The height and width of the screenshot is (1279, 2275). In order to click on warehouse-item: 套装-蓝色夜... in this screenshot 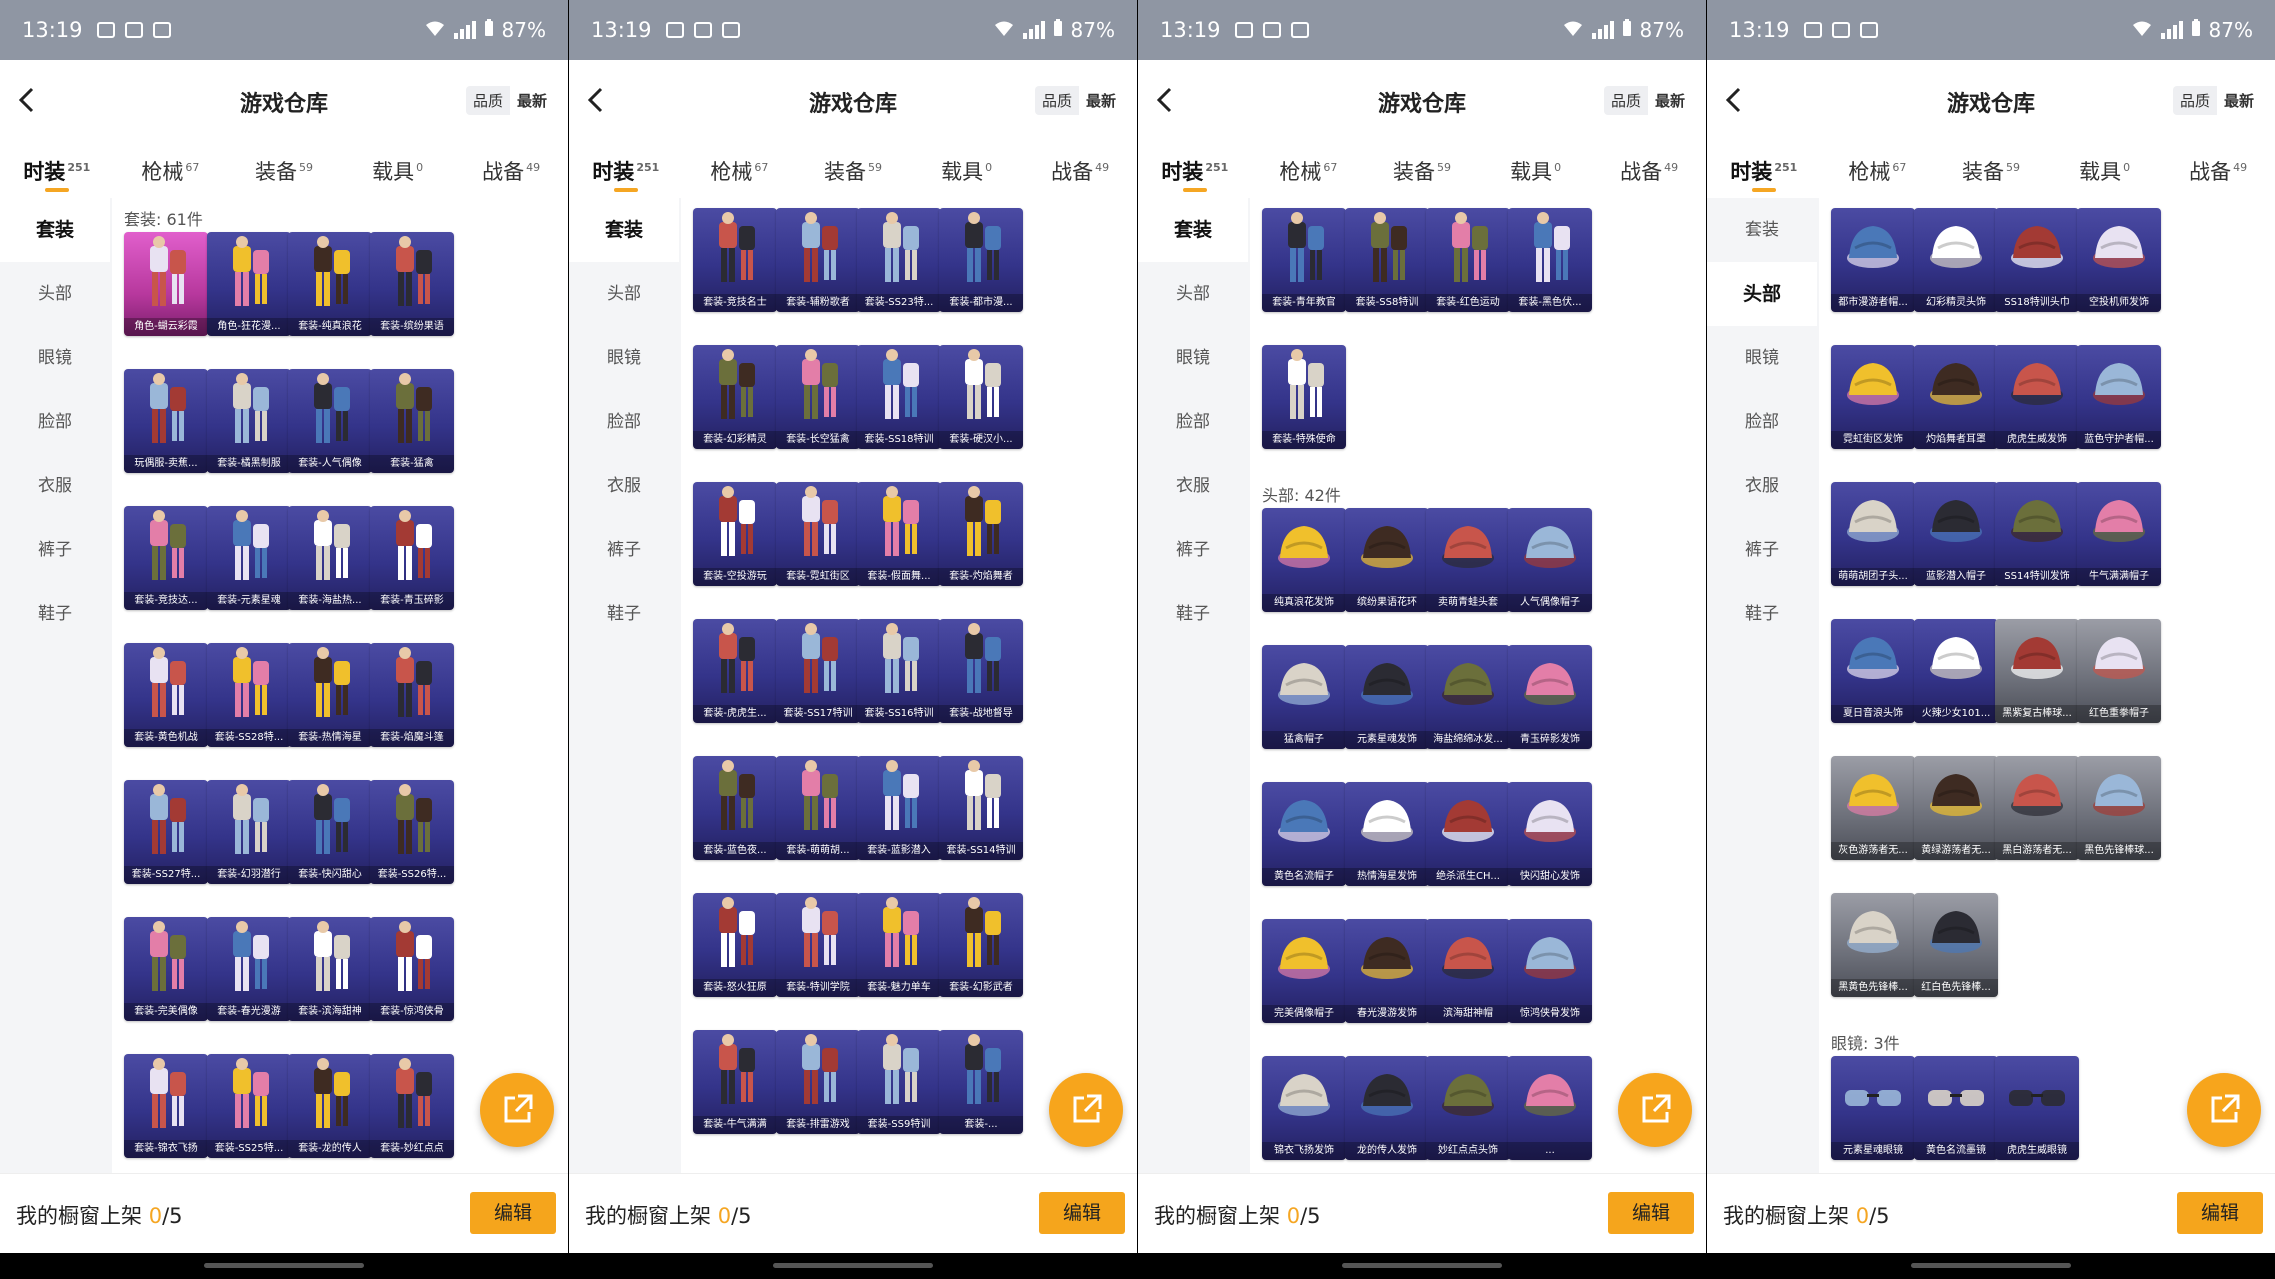, I will do `click(735, 808)`.